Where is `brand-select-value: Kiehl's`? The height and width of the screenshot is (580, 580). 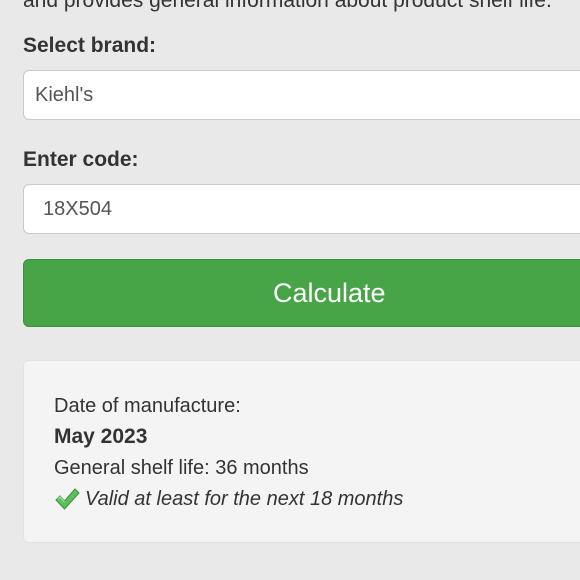 brand-select-value: Kiehl's is located at coordinates (64, 95).